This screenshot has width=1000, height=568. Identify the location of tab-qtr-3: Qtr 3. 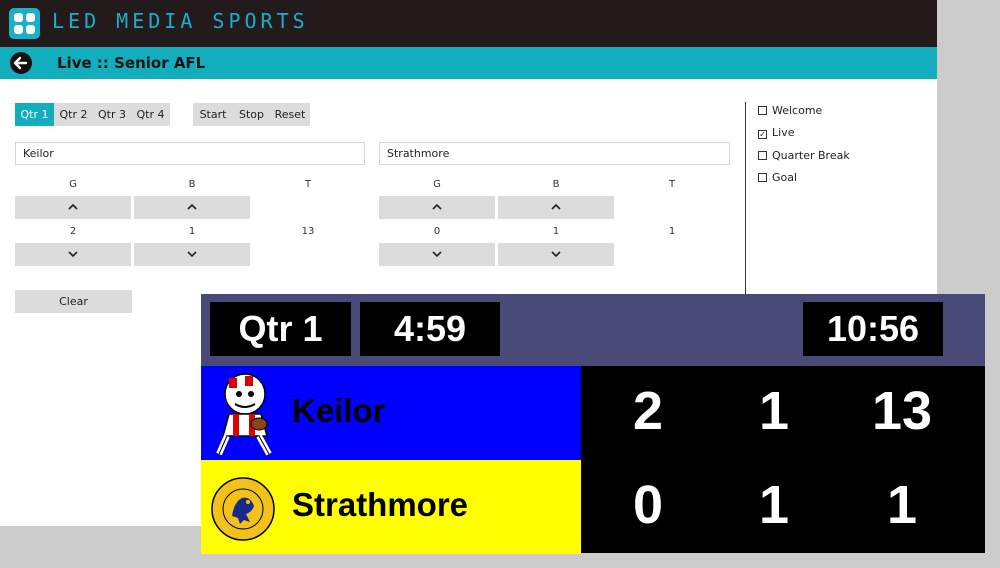
(112, 114).